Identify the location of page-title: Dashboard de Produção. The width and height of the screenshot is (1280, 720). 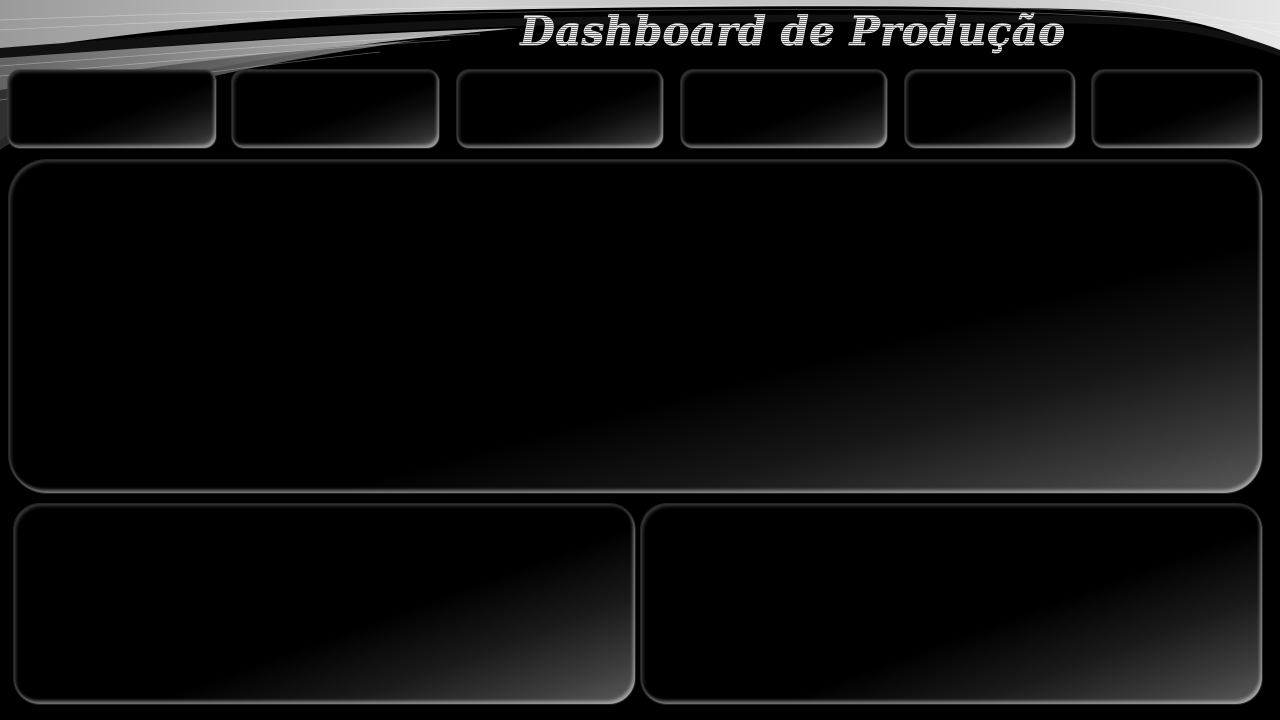
(793, 32).